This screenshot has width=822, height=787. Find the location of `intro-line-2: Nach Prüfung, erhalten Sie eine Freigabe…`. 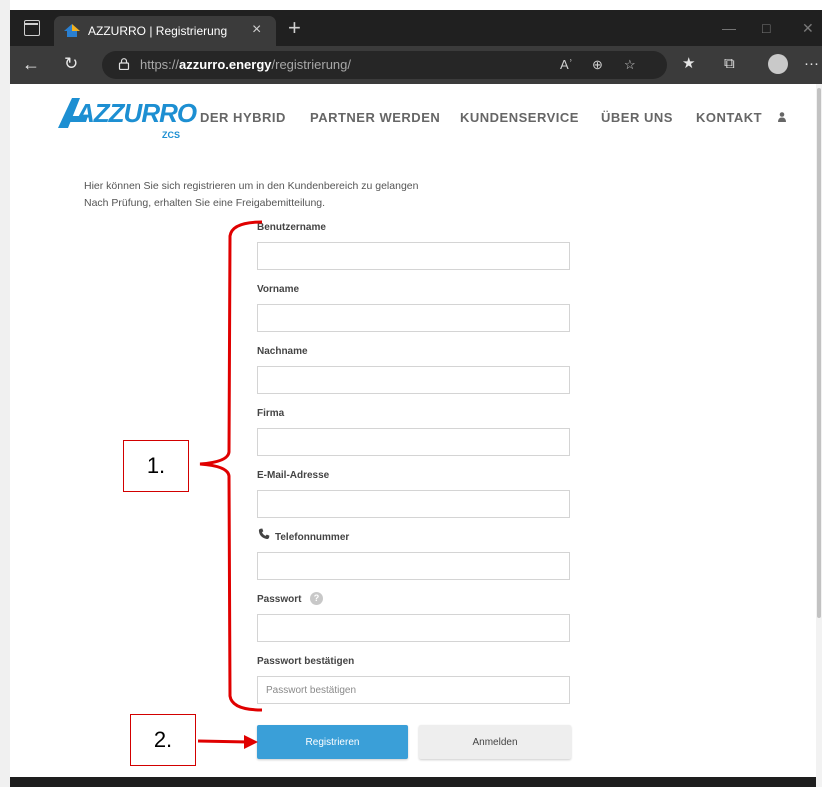

intro-line-2: Nach Prüfung, erhalten Sie eine Freigabe… is located at coordinates (205, 203).